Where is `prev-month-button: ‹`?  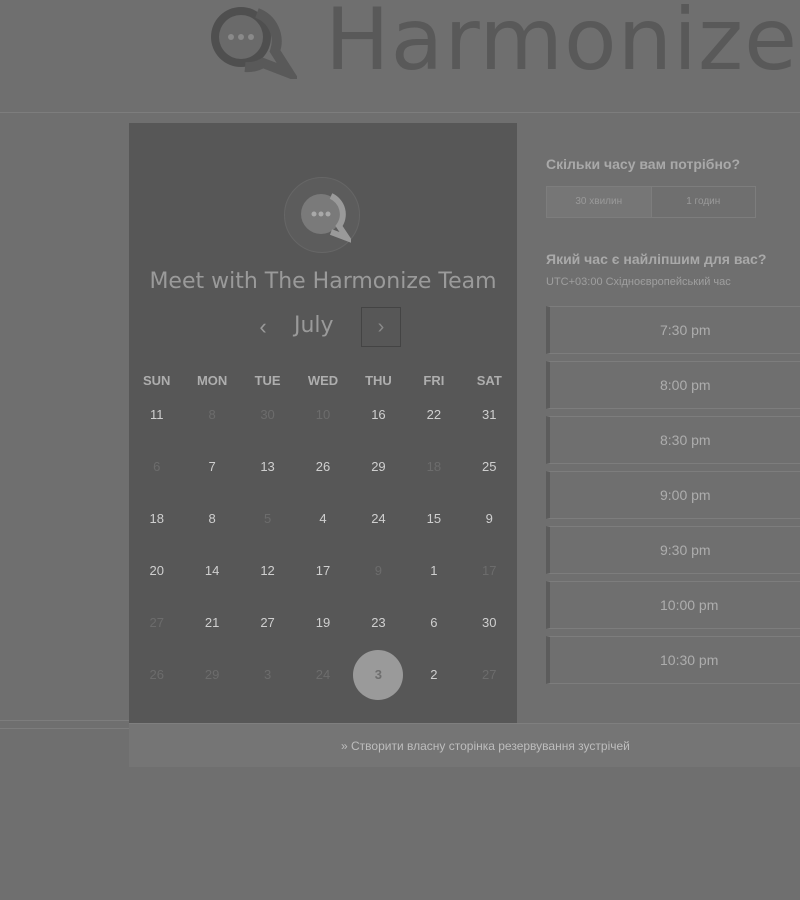
prev-month-button: ‹ is located at coordinates (263, 327).